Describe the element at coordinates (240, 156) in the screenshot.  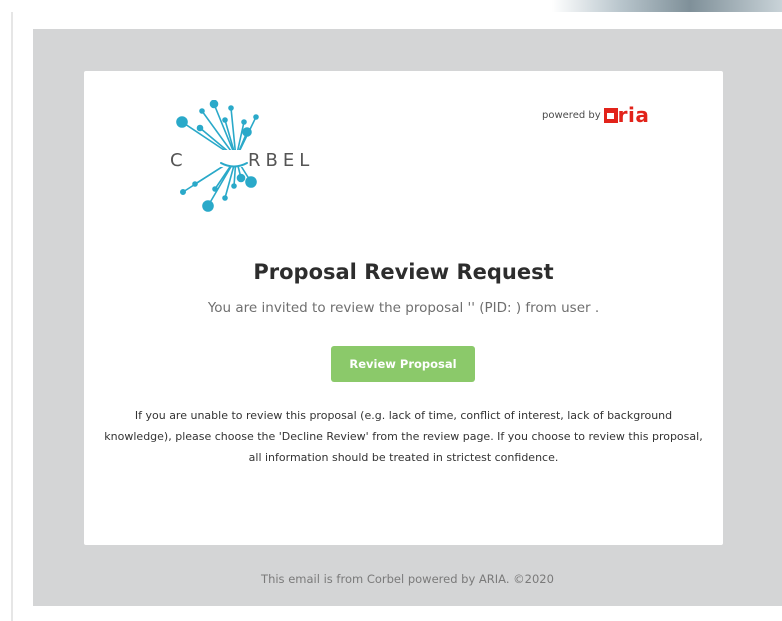
I see `corbel-logo: C RBEL` at that location.